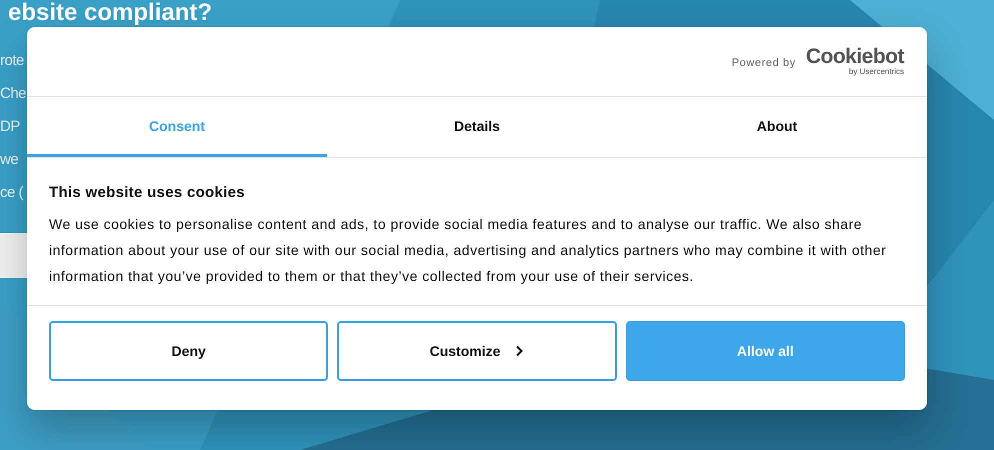 The height and width of the screenshot is (450, 994). What do you see at coordinates (12, 61) in the screenshot?
I see `hero-text: rote` at bounding box center [12, 61].